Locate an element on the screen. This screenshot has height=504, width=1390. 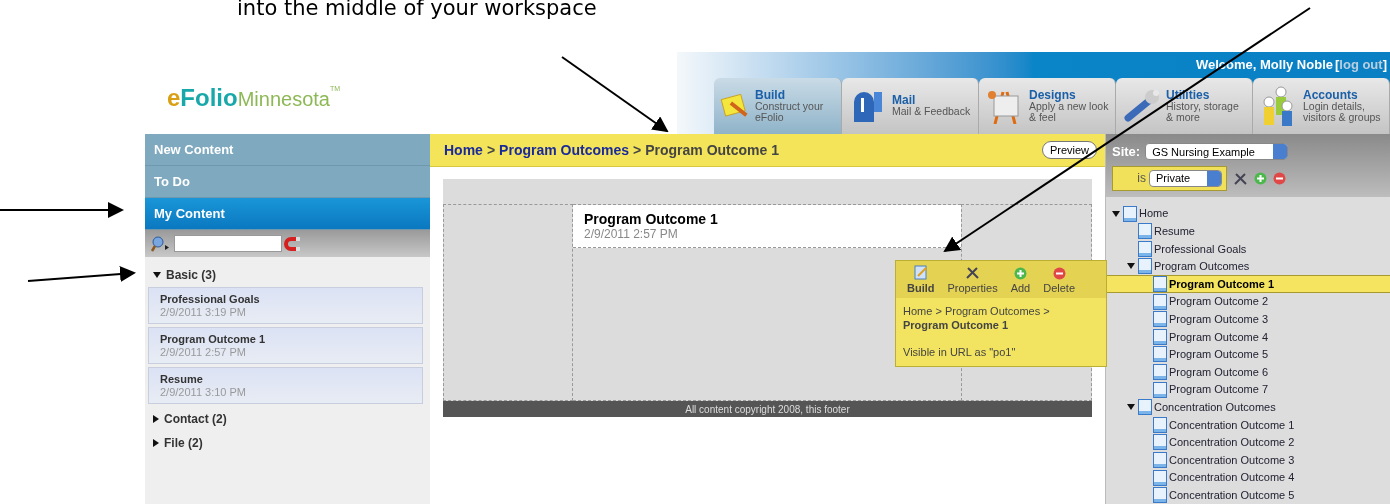
tree-item: Concentration Outcome 5 is located at coordinates (1250, 495).